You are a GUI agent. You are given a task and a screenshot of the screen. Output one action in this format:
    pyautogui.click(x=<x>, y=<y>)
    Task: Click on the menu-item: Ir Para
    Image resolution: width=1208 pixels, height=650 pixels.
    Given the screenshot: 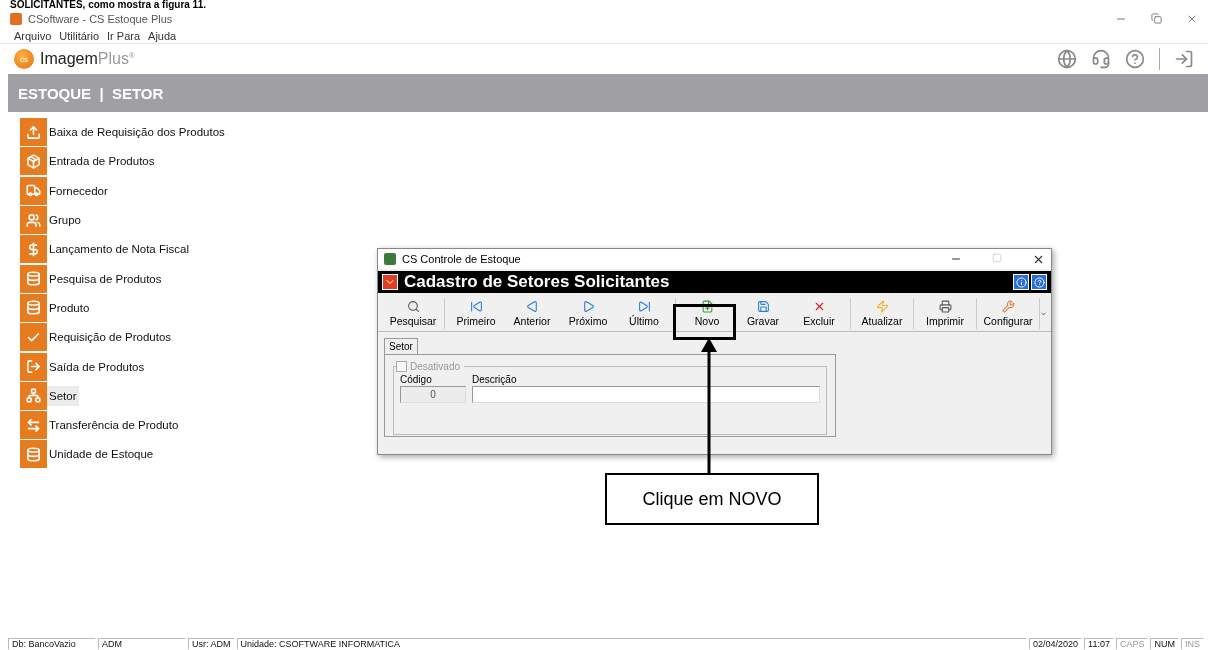 What is the action you would take?
    pyautogui.click(x=124, y=35)
    